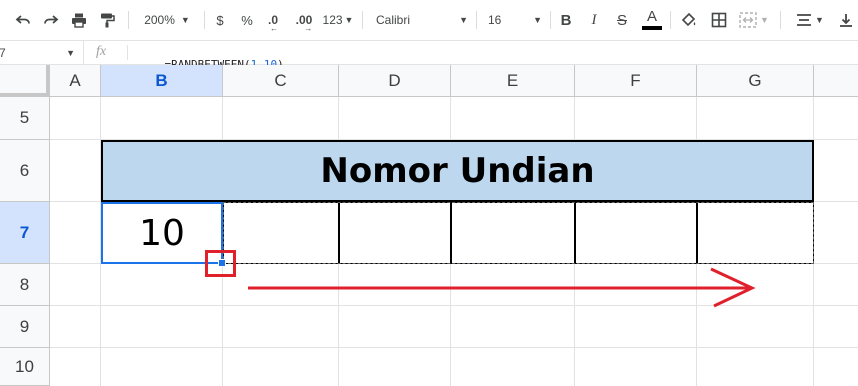 Image resolution: width=858 pixels, height=386 pixels. I want to click on annotation-arrow-icon, so click(502, 287).